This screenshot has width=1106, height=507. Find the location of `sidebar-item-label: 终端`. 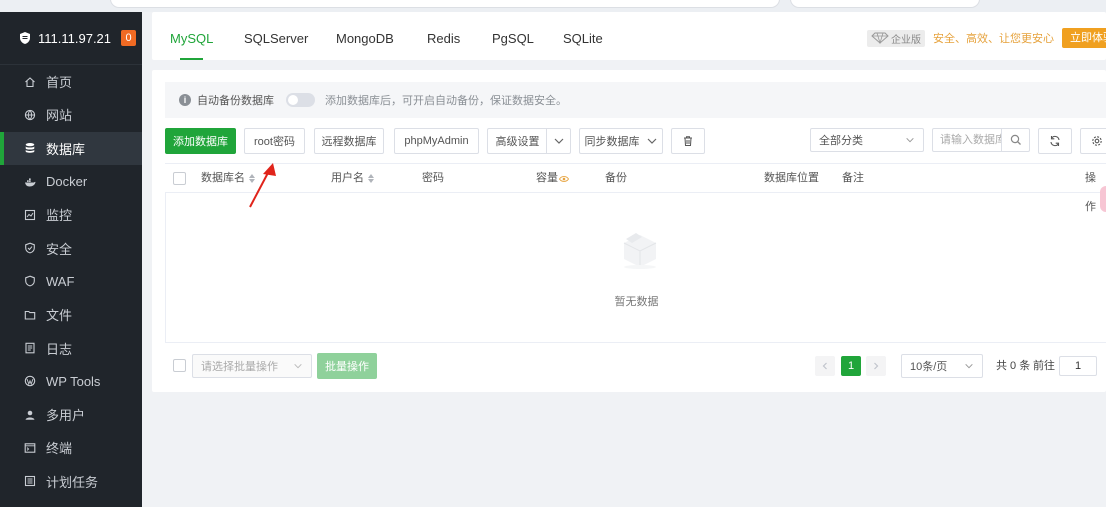

sidebar-item-label: 终端 is located at coordinates (59, 449).